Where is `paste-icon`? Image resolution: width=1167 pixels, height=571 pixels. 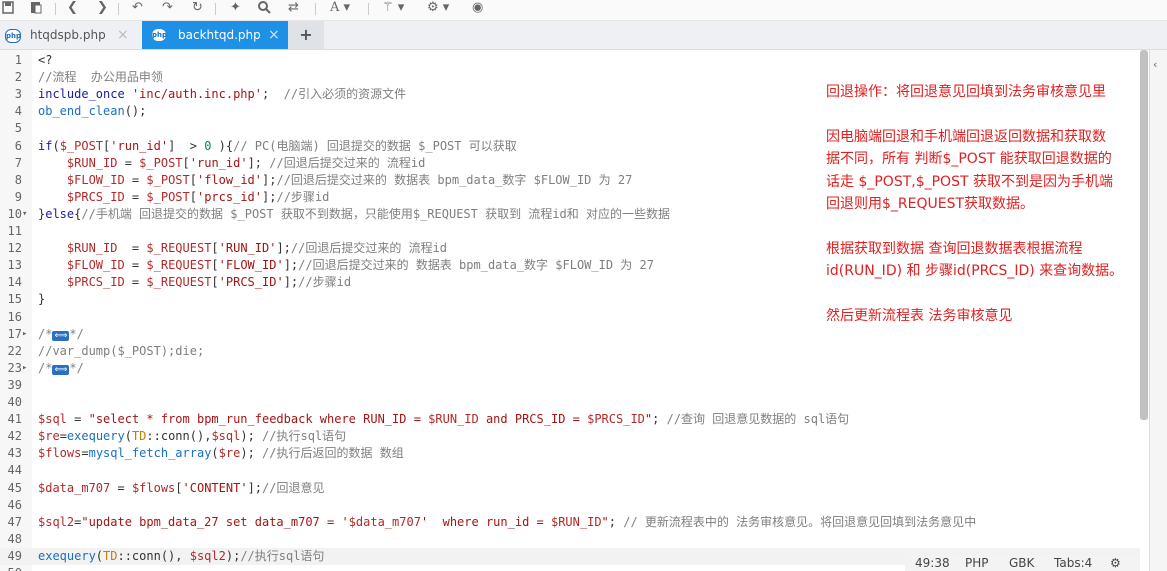
paste-icon is located at coordinates (36, 9).